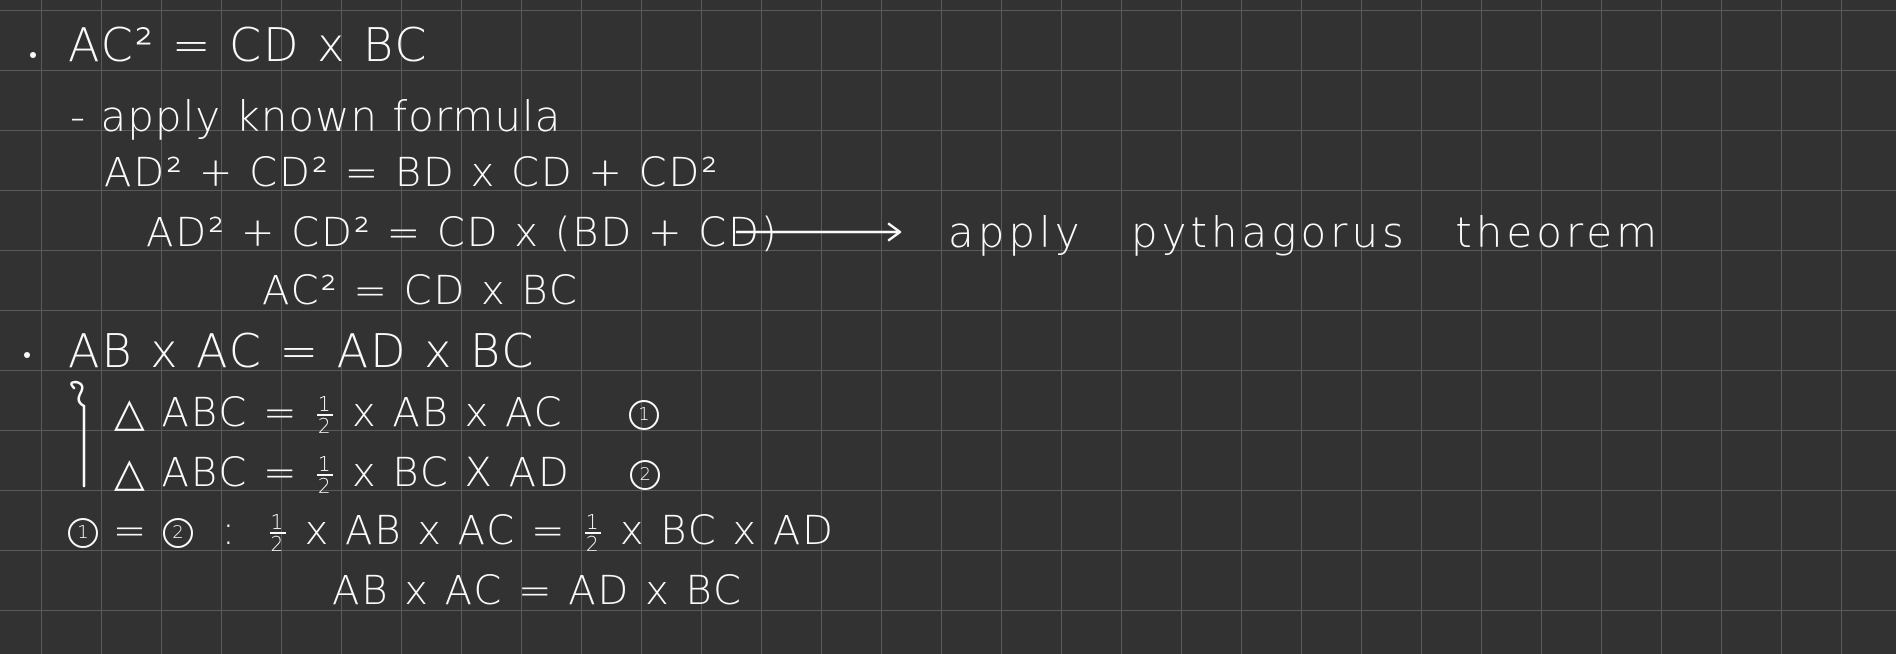  I want to click on area1-rhs: x AB x AC, so click(457, 413).